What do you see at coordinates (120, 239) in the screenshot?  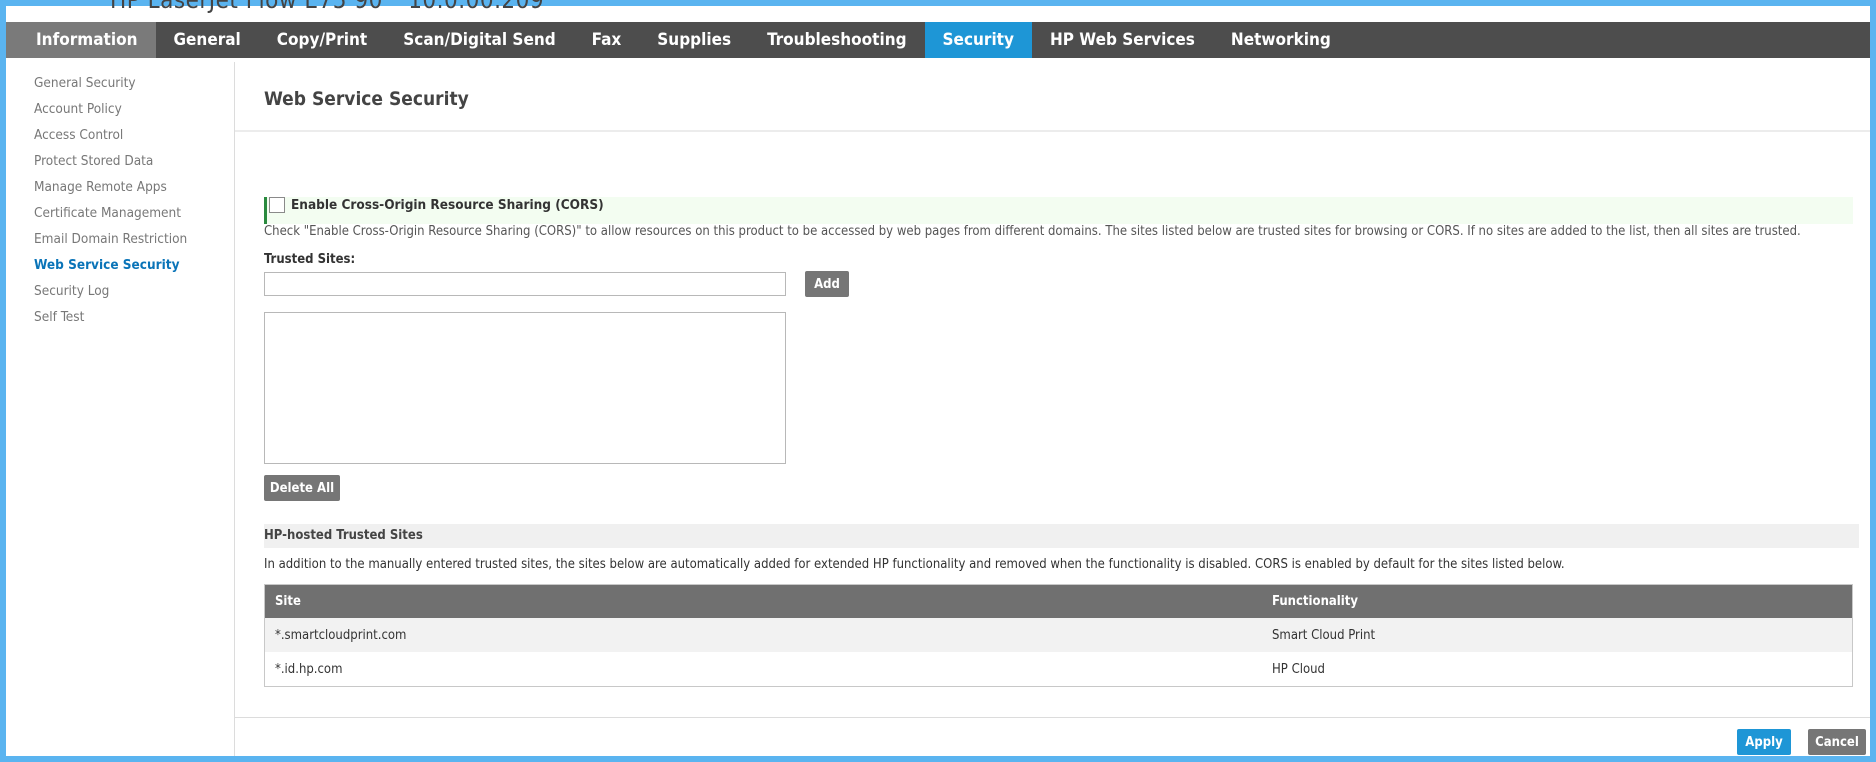 I see `sidebar-item-email-domain-restriction: Email Domain Restriction` at bounding box center [120, 239].